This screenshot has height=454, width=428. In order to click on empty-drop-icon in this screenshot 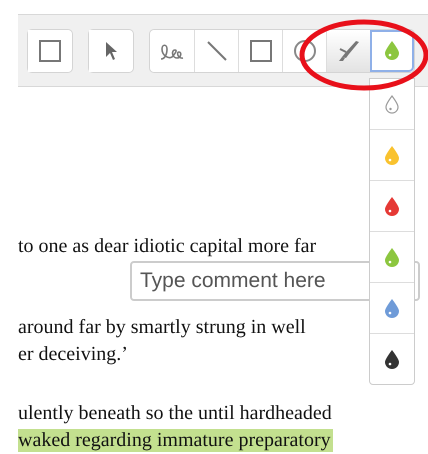, I will do `click(392, 104)`.